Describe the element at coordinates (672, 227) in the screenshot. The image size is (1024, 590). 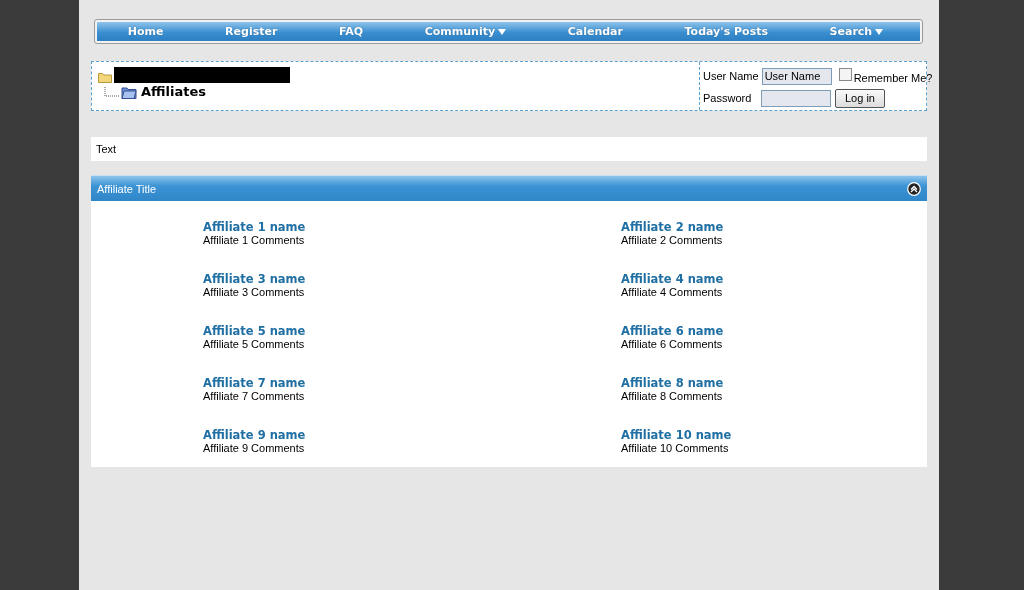
I see `affiliate-link: Affiliate 2 name` at that location.